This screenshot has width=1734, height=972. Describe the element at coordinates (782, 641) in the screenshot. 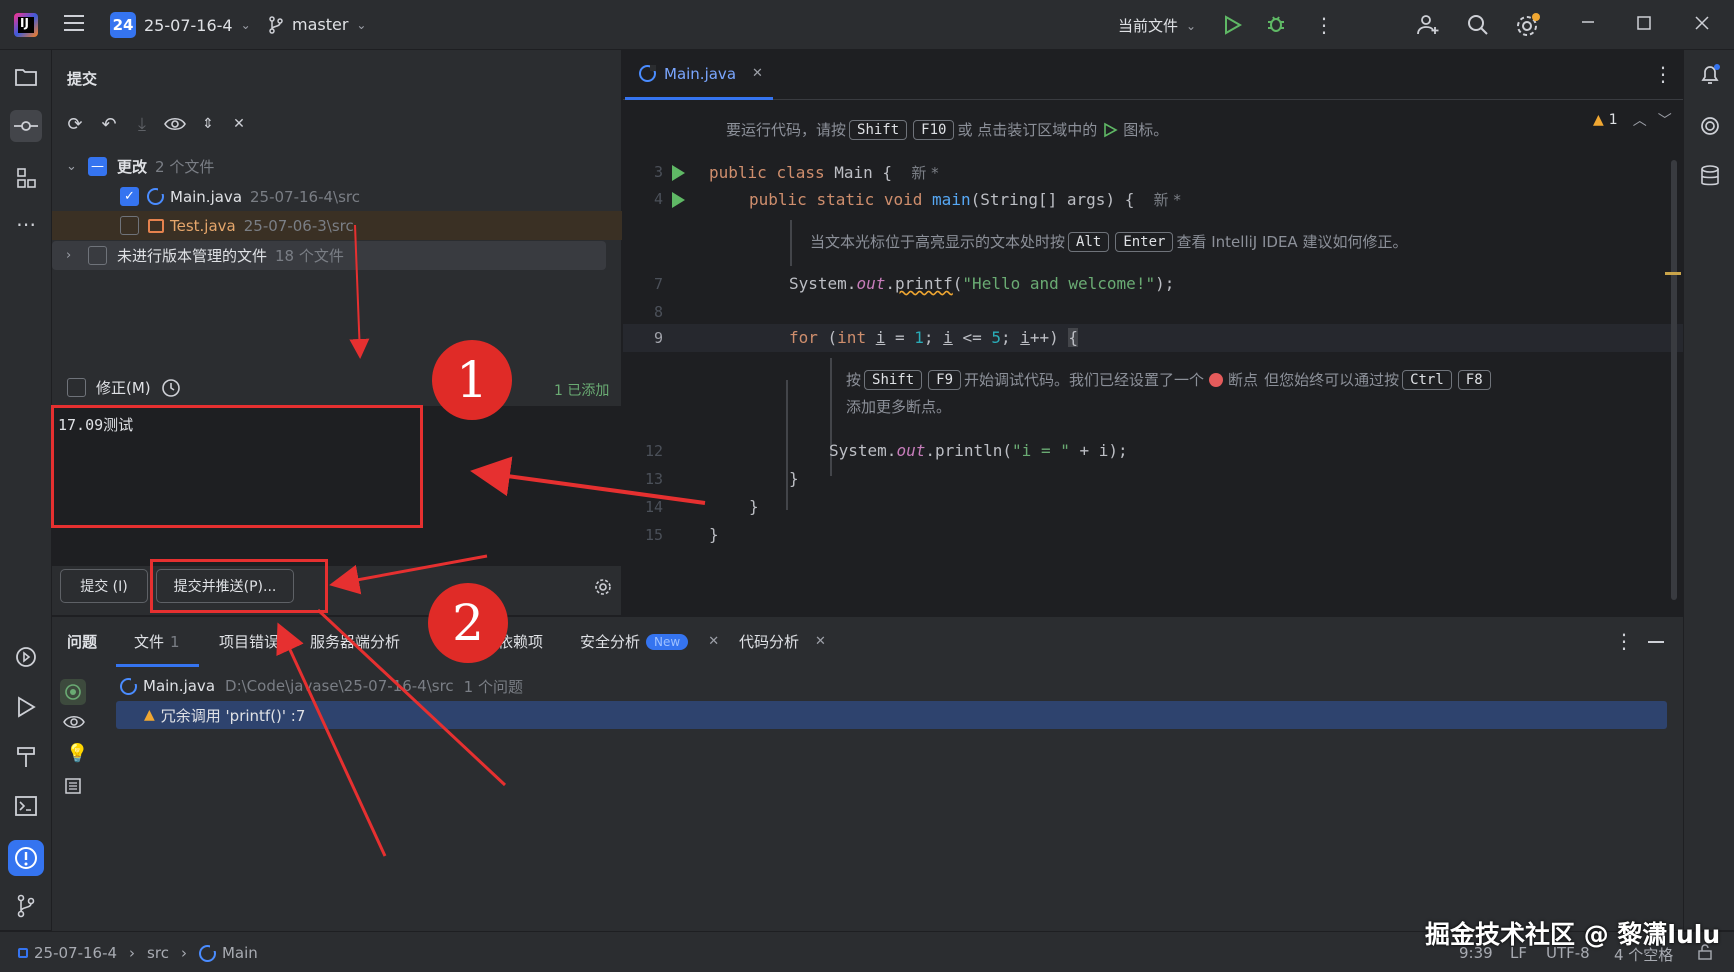

I see `tab-code-analysis: 代码分析 ✕` at that location.